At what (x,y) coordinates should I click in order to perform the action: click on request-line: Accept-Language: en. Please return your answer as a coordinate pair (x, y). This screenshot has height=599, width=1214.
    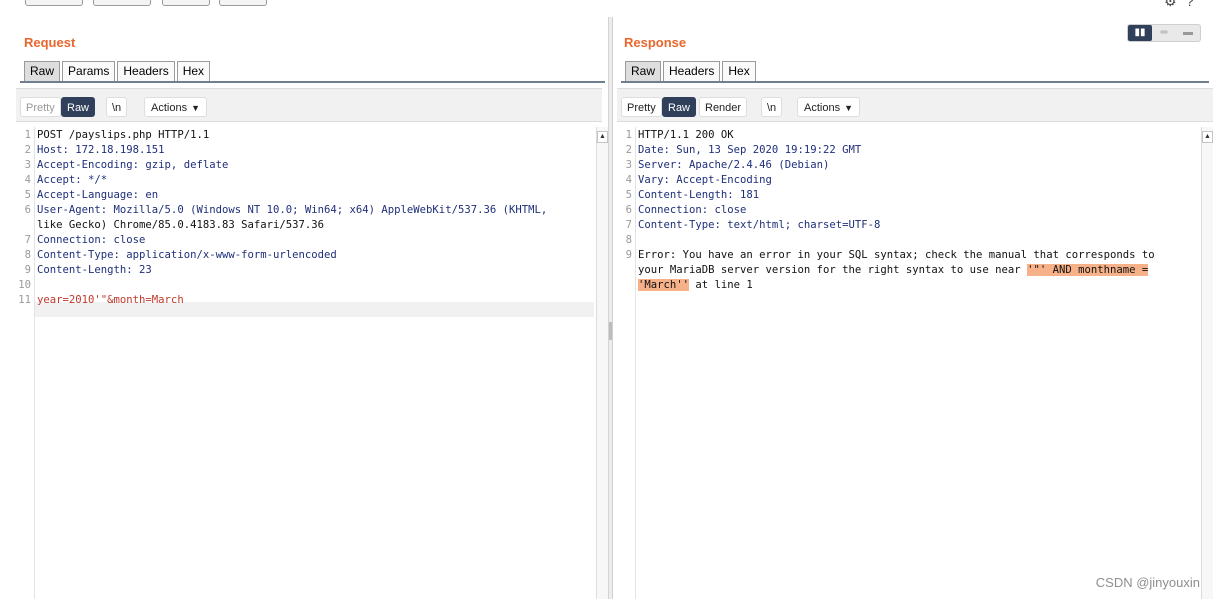
    Looking at the image, I should click on (98, 195).